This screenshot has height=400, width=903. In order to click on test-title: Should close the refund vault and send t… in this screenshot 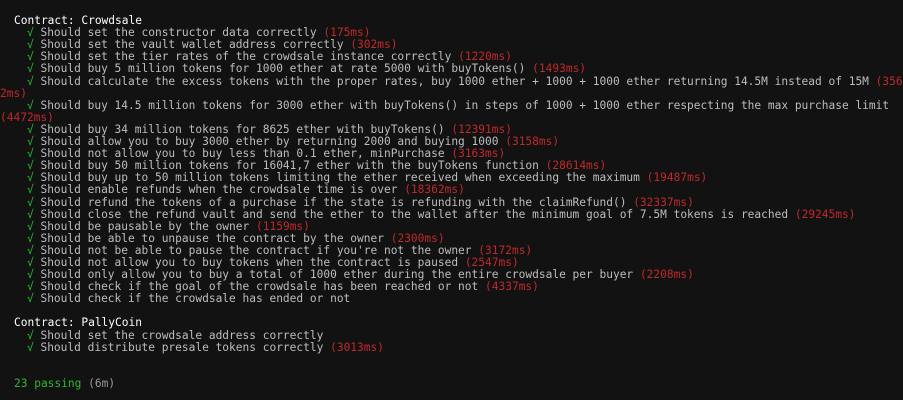, I will do `click(414, 214)`.